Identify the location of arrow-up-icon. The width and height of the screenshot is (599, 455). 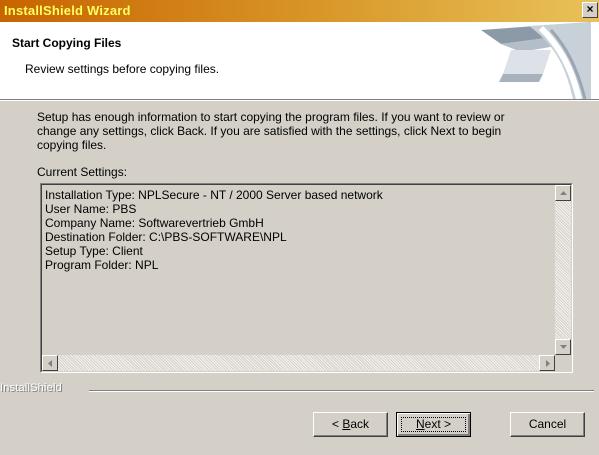
(563, 193).